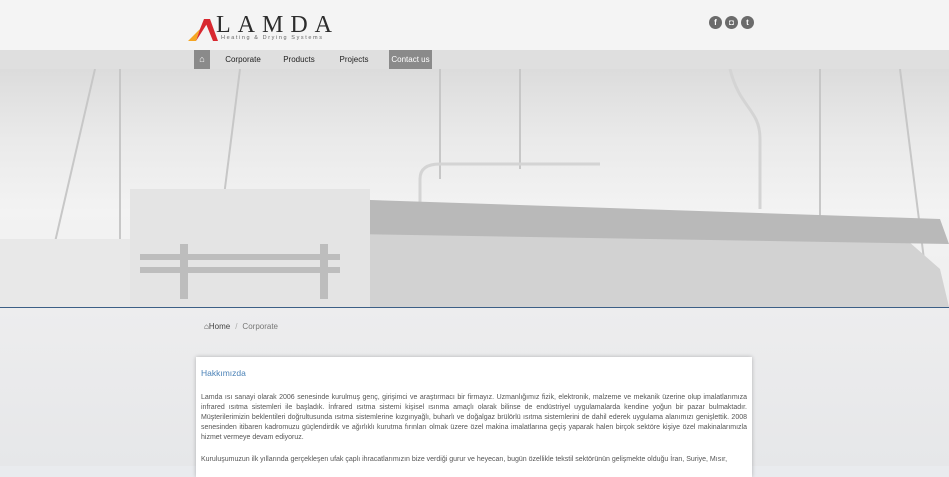 This screenshot has width=949, height=477. What do you see at coordinates (747, 22) in the screenshot?
I see `twitter-icon: t` at bounding box center [747, 22].